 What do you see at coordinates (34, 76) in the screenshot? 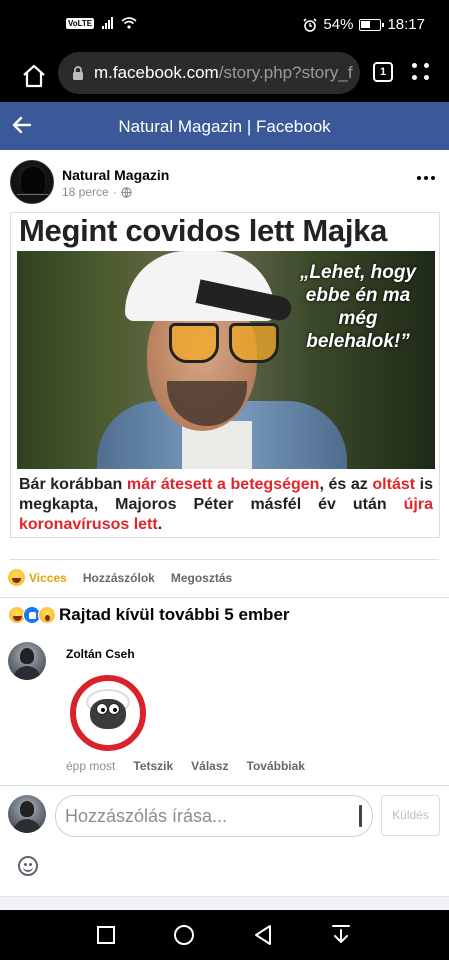
I see `home-icon` at bounding box center [34, 76].